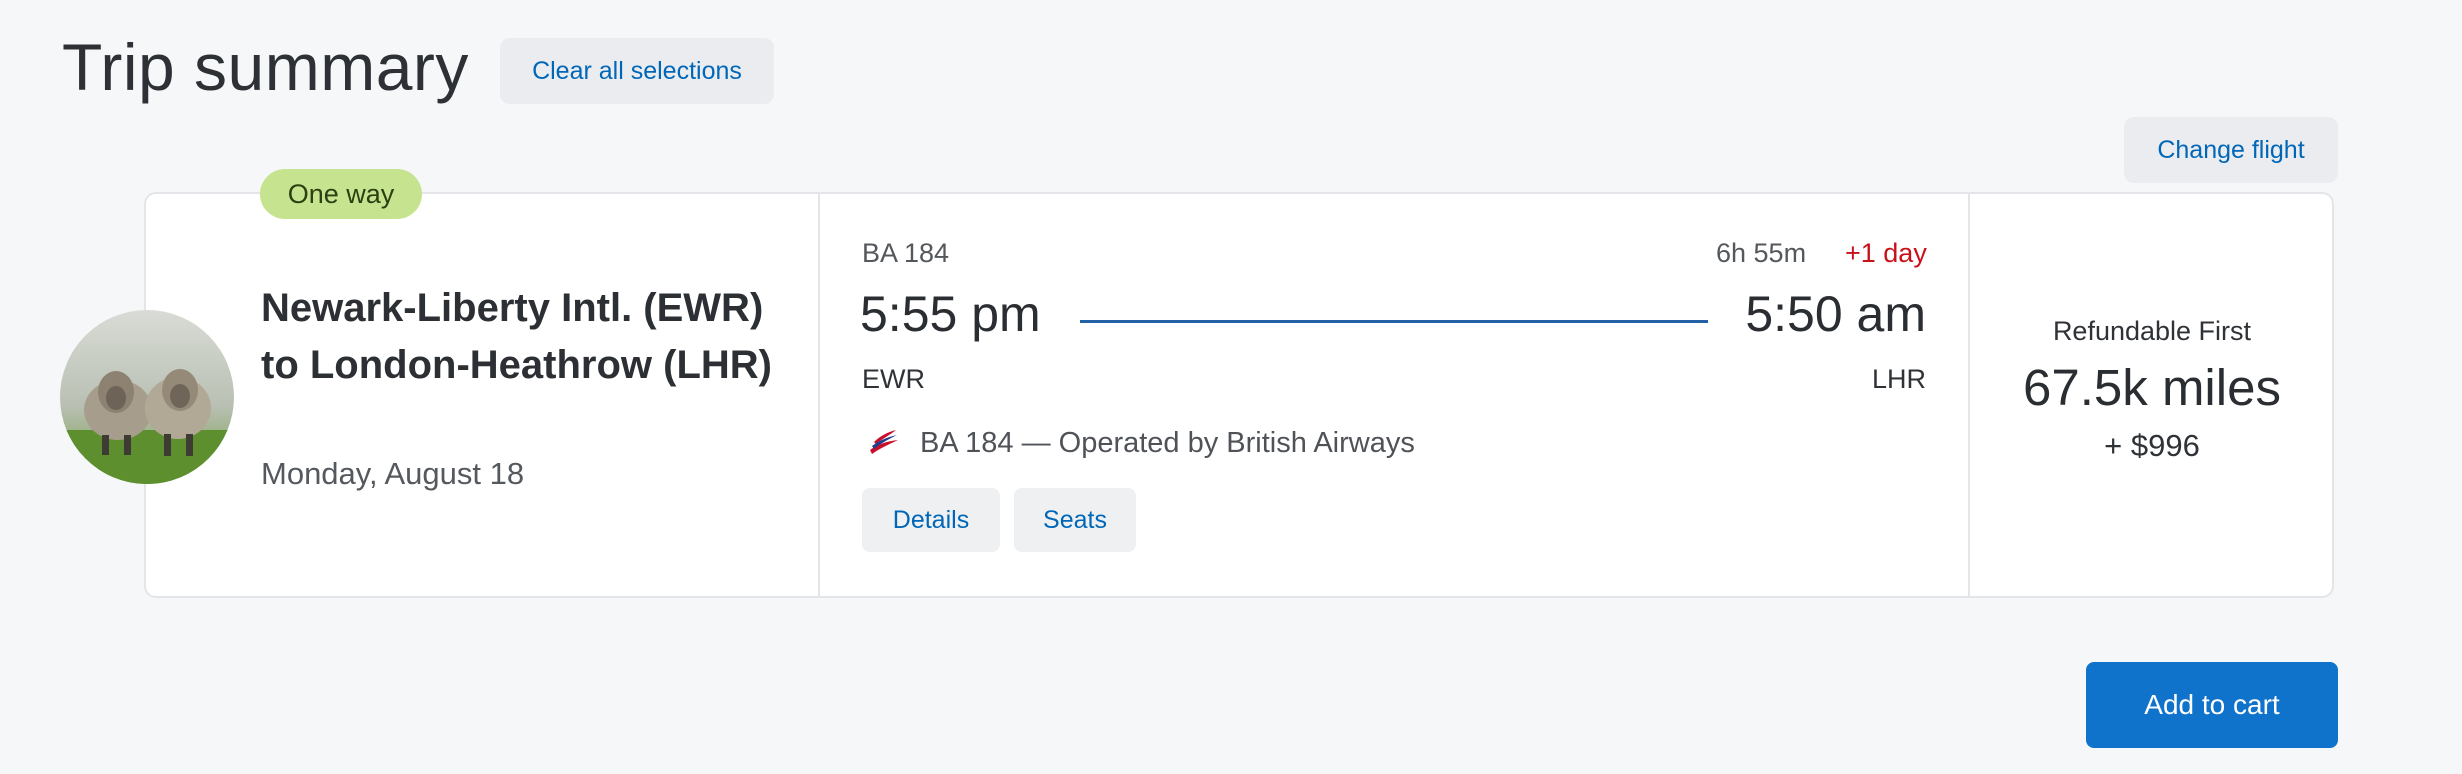 The width and height of the screenshot is (2462, 774). Describe the element at coordinates (1898, 379) in the screenshot. I see `arrival-airport-code: LHR` at that location.